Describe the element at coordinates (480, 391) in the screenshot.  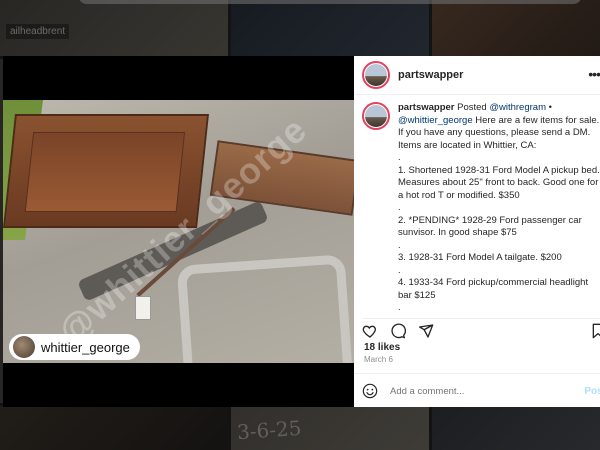
I see `comment-input` at that location.